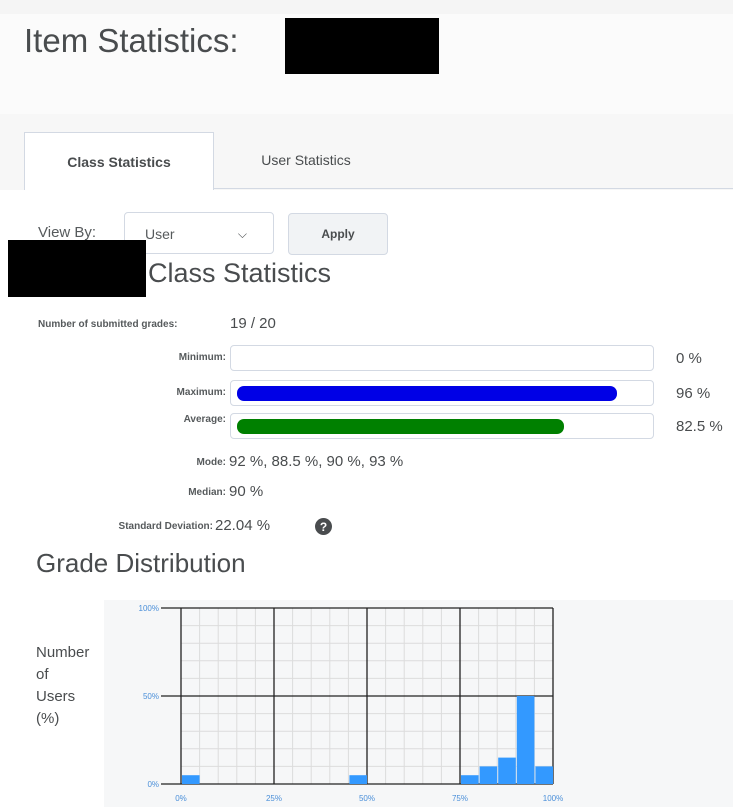 The width and height of the screenshot is (733, 807). What do you see at coordinates (151, 696) in the screenshot?
I see `y-tick-label: 50%` at bounding box center [151, 696].